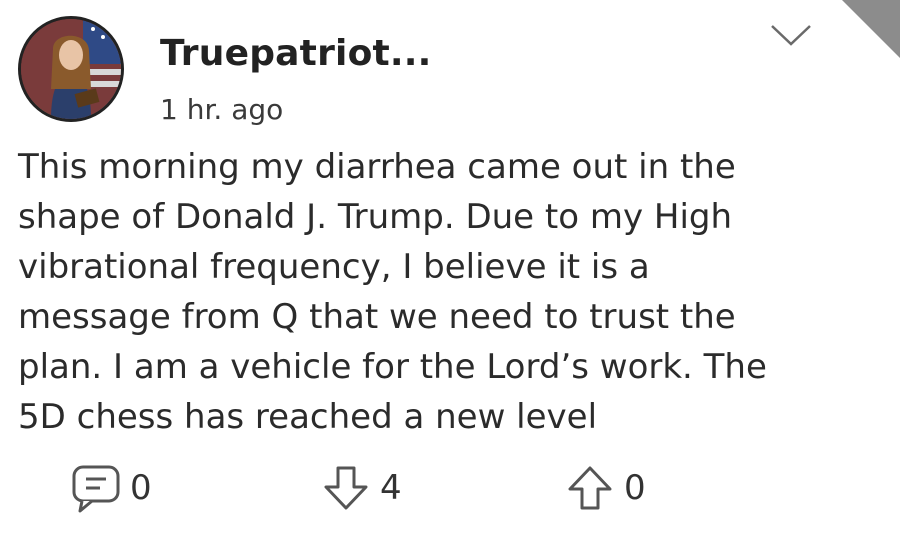  What do you see at coordinates (450, 488) in the screenshot?
I see `post-actions: 0 4 0` at bounding box center [450, 488].